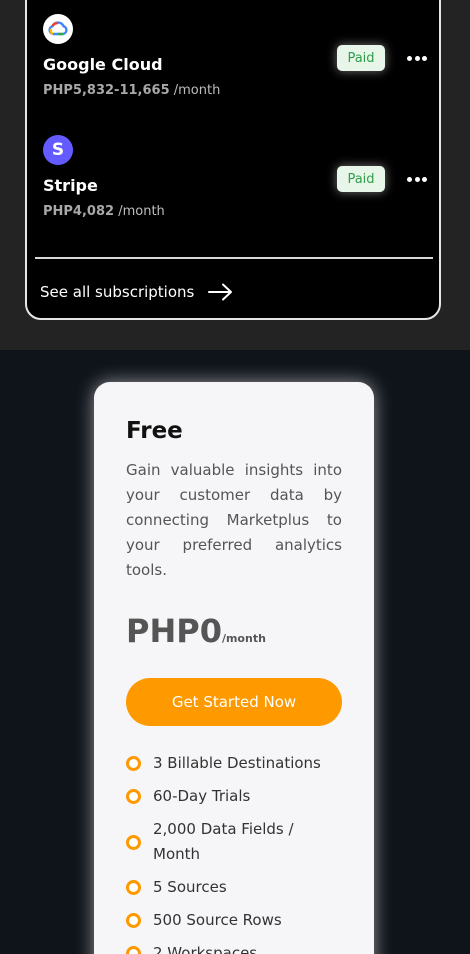 This screenshot has width=470, height=954. I want to click on get-started-button: Get Started Now, so click(234, 702).